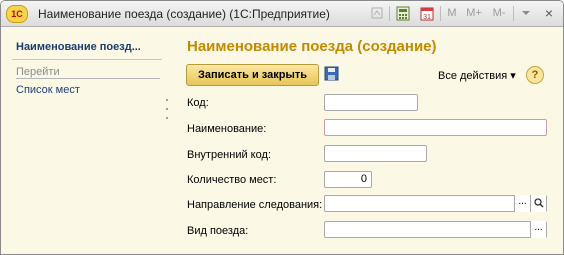 The image size is (564, 255). I want to click on seats-count-label: Количество мест:, so click(232, 180).